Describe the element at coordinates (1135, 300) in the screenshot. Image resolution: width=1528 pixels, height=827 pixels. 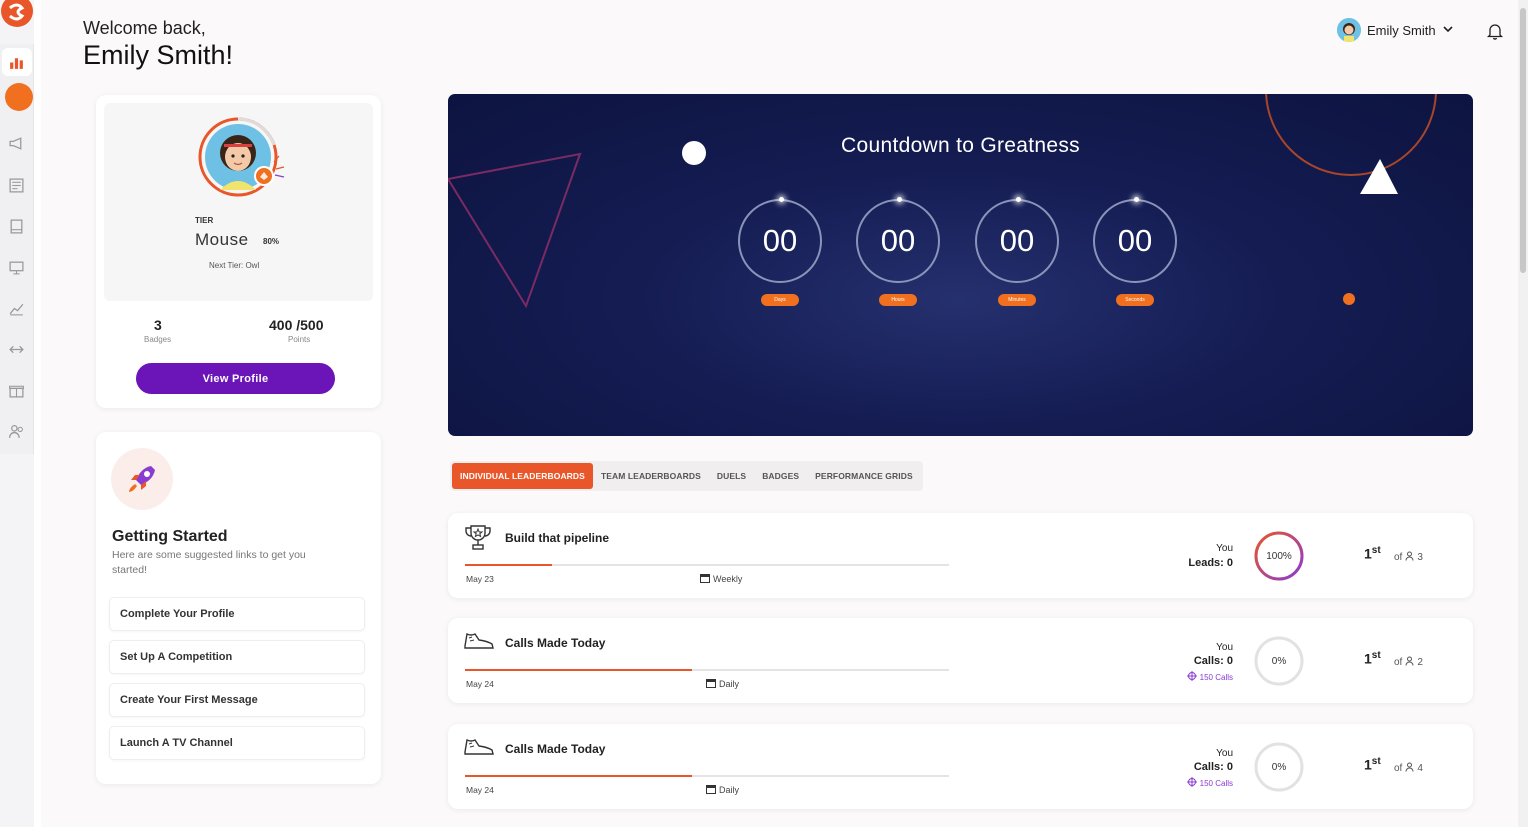
I see `seconds-label: Seconds` at that location.